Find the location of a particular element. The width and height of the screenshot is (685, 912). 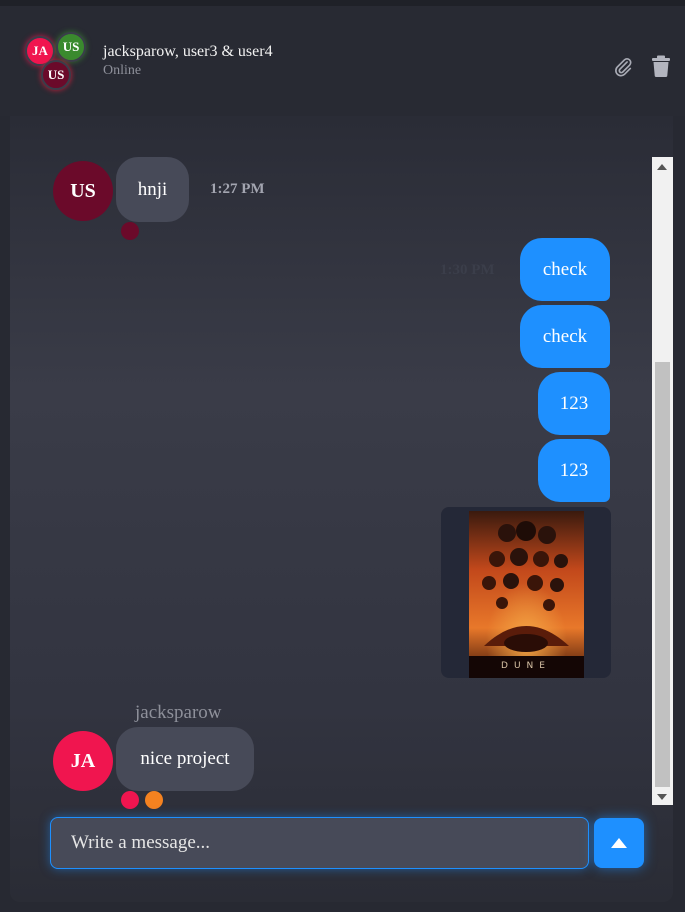

send-button is located at coordinates (619, 843).